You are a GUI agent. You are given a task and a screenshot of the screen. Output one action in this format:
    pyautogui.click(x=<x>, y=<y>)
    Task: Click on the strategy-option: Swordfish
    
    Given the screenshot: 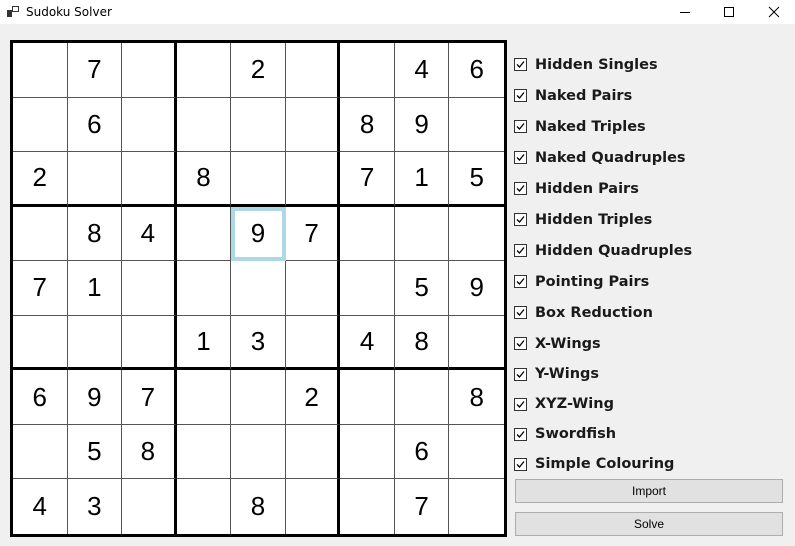 What is the action you would take?
    pyautogui.click(x=650, y=434)
    